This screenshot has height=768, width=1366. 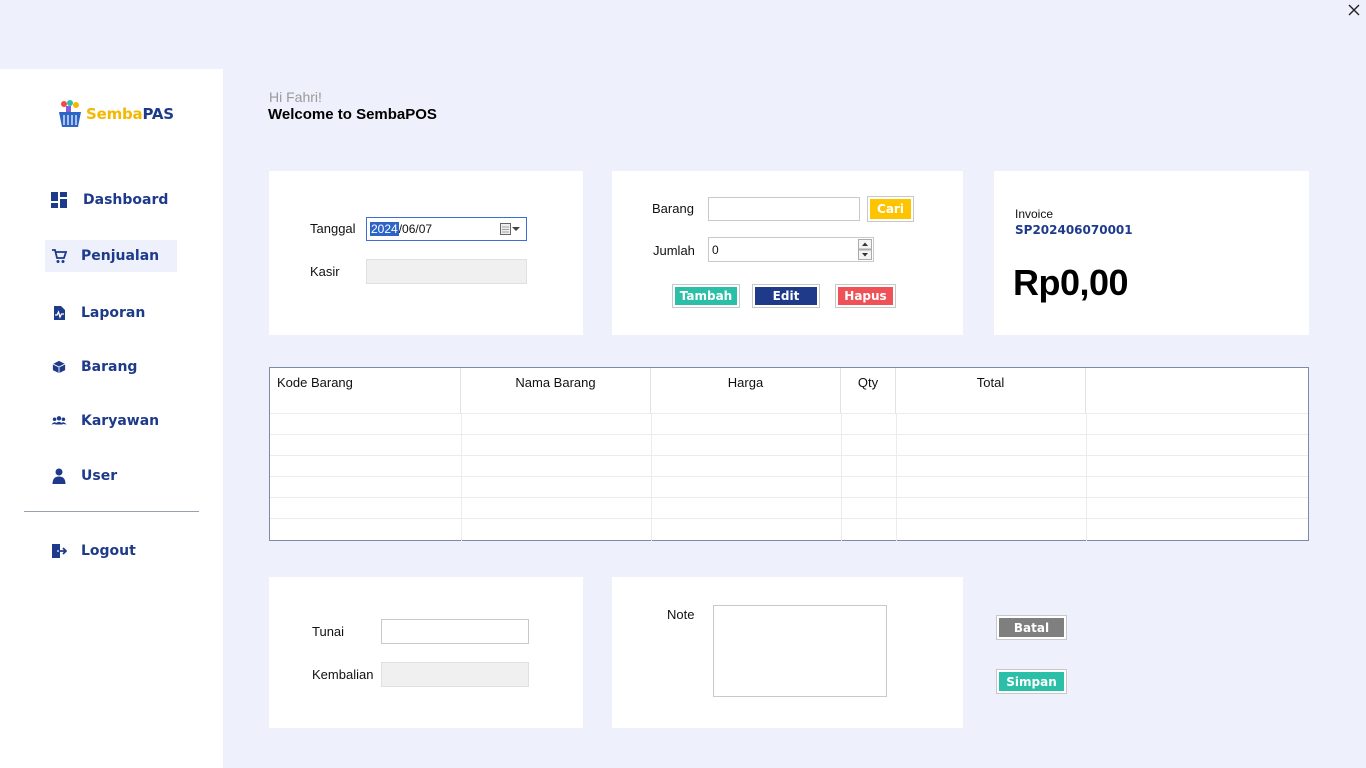 I want to click on kembalian-field, so click(x=455, y=674).